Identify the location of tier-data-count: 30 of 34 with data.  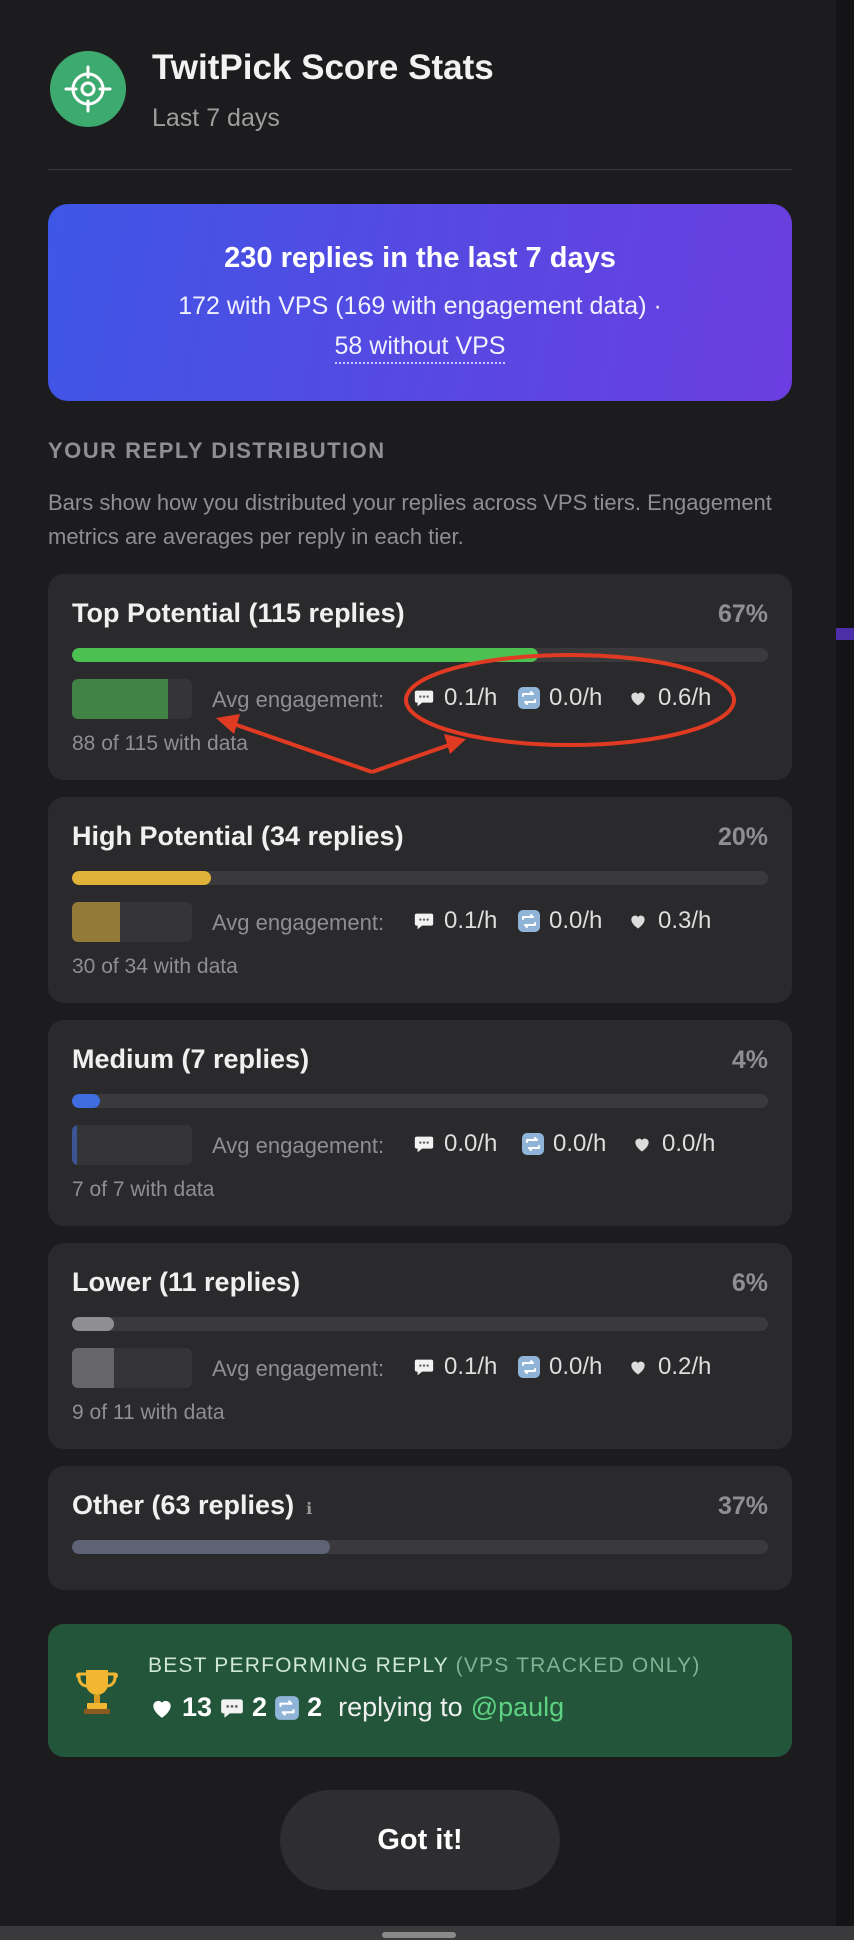
(155, 966).